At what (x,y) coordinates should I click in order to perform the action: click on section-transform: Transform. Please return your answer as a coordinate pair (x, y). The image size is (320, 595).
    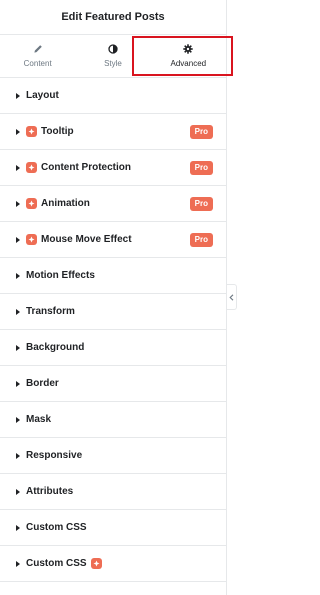
    Looking at the image, I should click on (113, 312).